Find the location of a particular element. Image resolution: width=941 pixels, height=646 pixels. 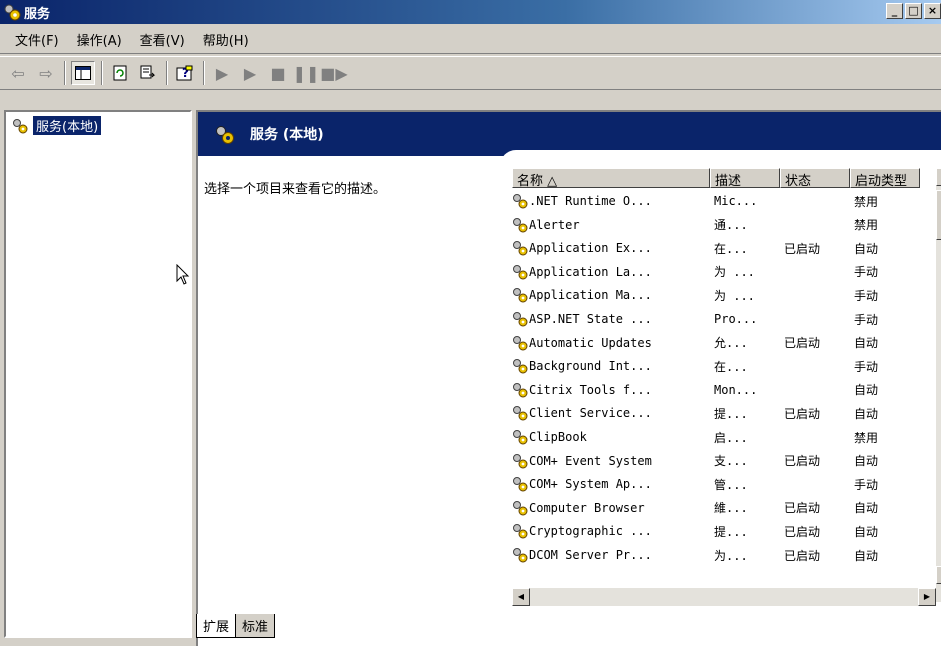

back-icon: ⇦ is located at coordinates (18, 73).